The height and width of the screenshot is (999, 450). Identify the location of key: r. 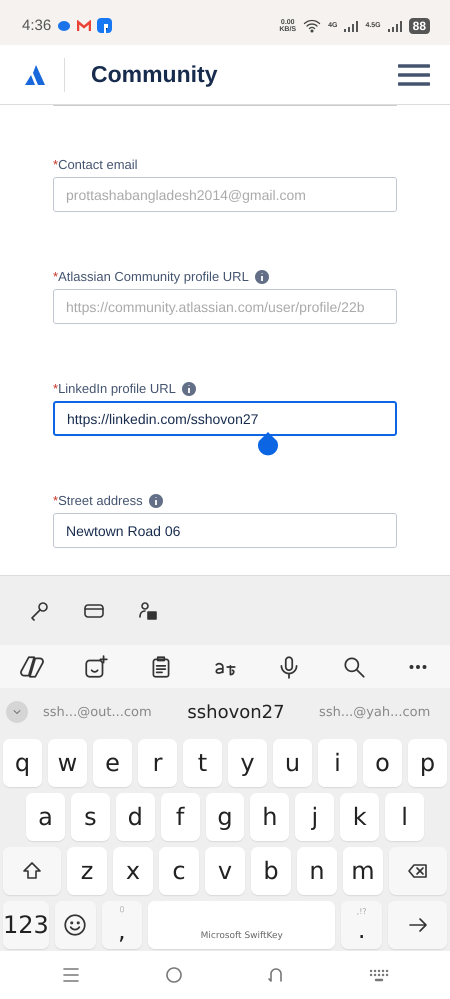
(157, 763).